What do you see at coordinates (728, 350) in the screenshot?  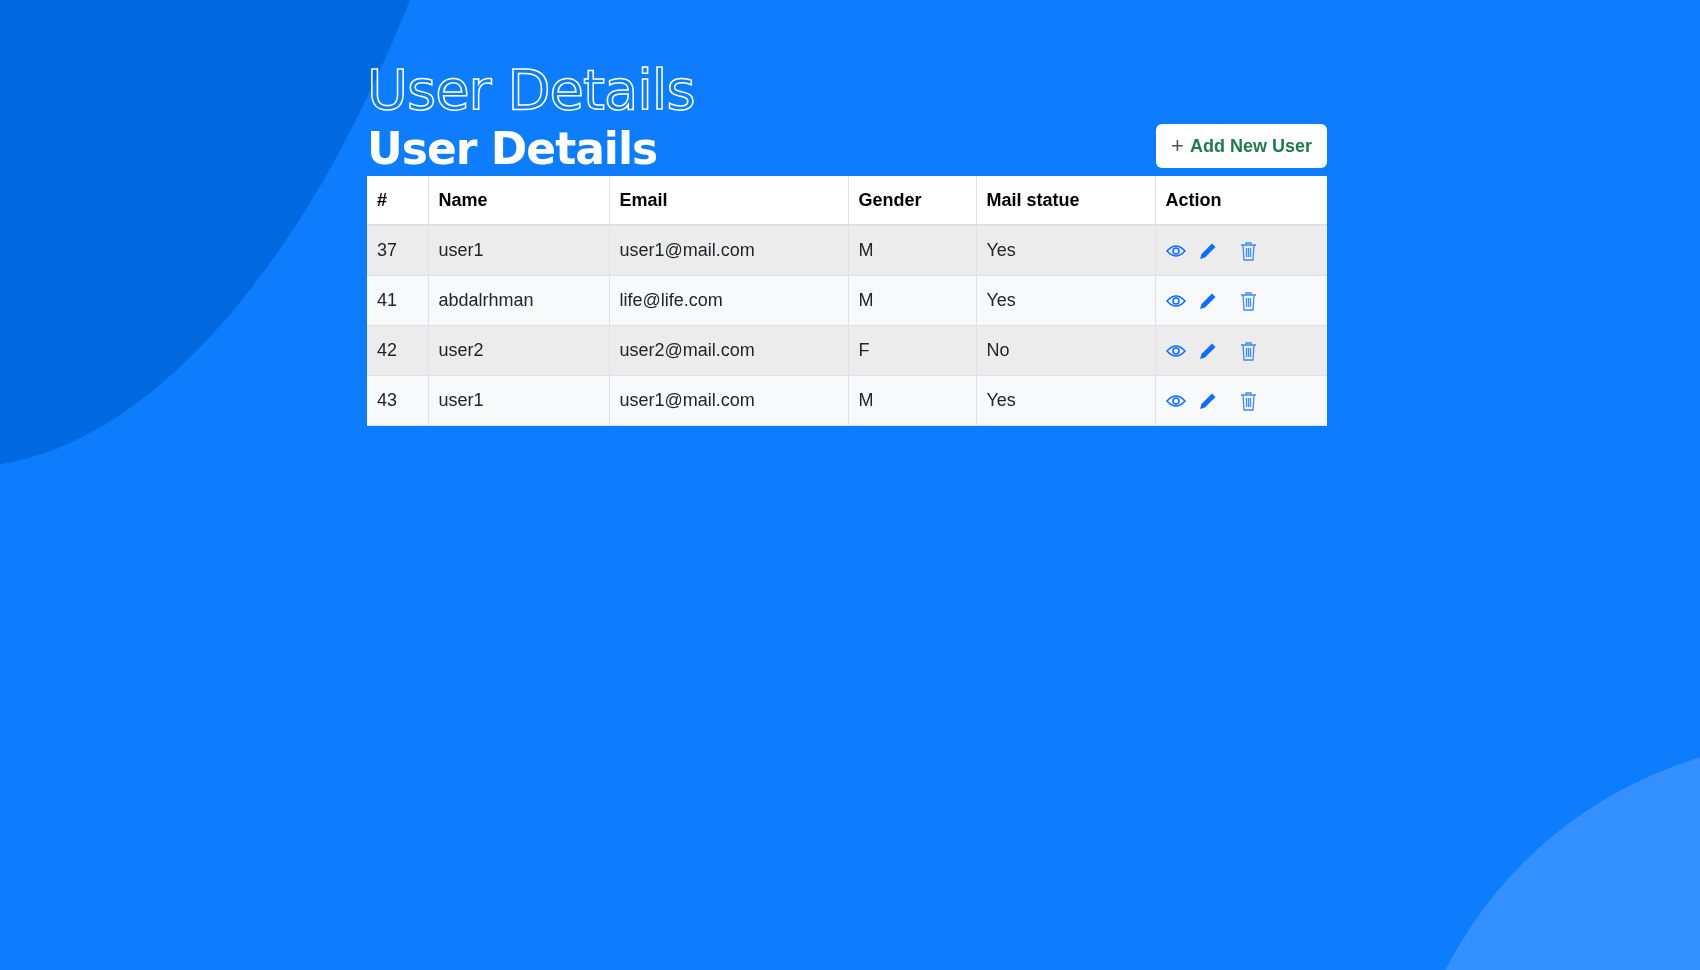 I see `table-cell: user2@mail.com` at bounding box center [728, 350].